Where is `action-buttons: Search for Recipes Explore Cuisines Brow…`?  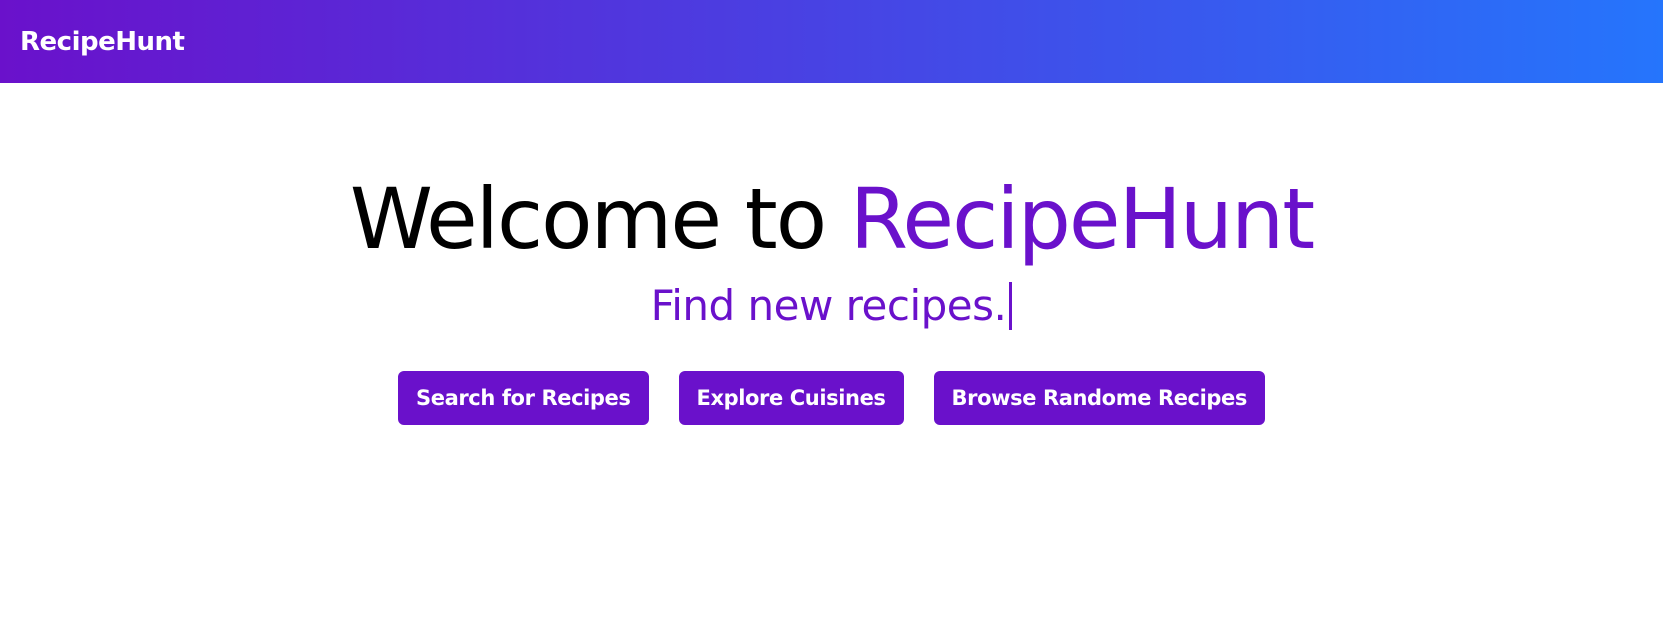
action-buttons: Search for Recipes Explore Cuisines Brow… is located at coordinates (831, 398).